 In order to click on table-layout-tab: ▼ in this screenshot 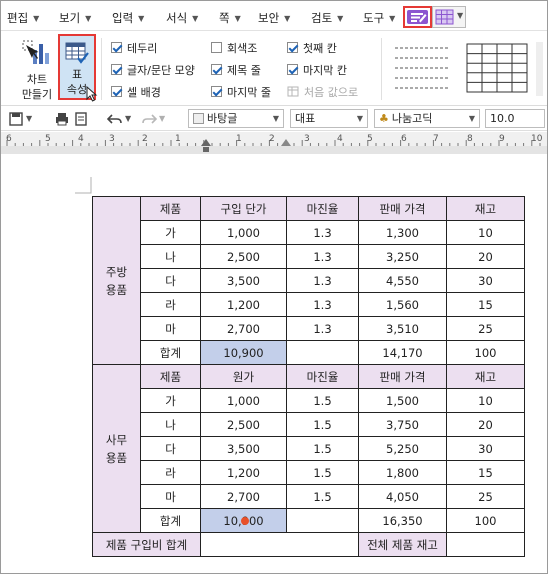, I will do `click(449, 17)`.